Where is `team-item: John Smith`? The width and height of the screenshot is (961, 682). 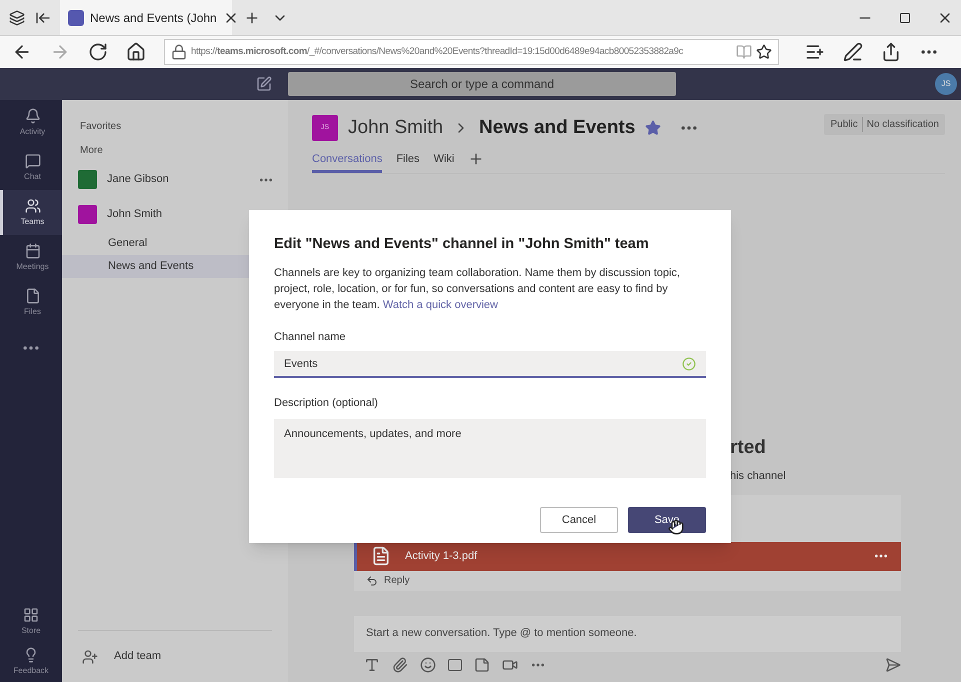
team-item: John Smith is located at coordinates (175, 214).